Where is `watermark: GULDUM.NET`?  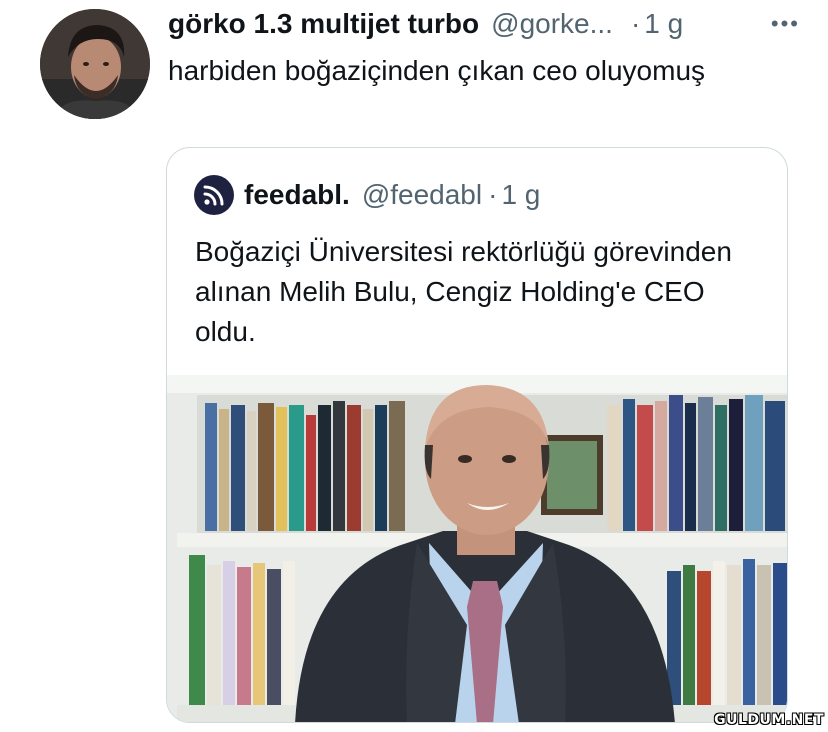 watermark: GULDUM.NET is located at coordinates (769, 720).